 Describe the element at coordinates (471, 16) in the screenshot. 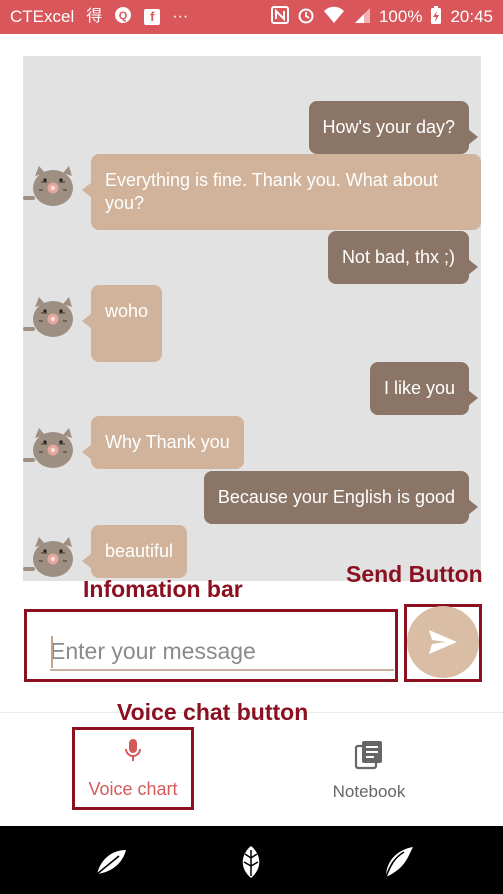

I see `clock: 20:45` at that location.